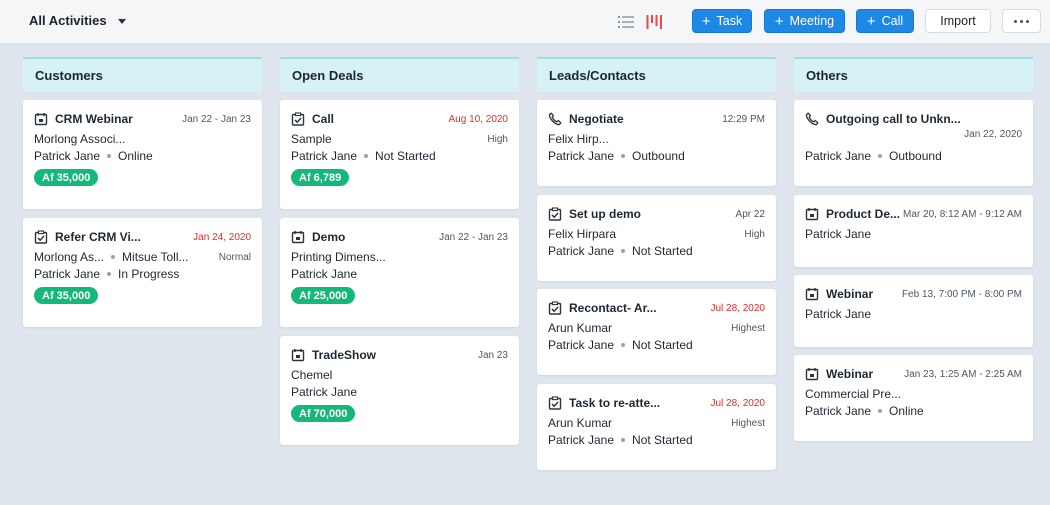  I want to click on amount-badge: Af 70,000, so click(323, 413).